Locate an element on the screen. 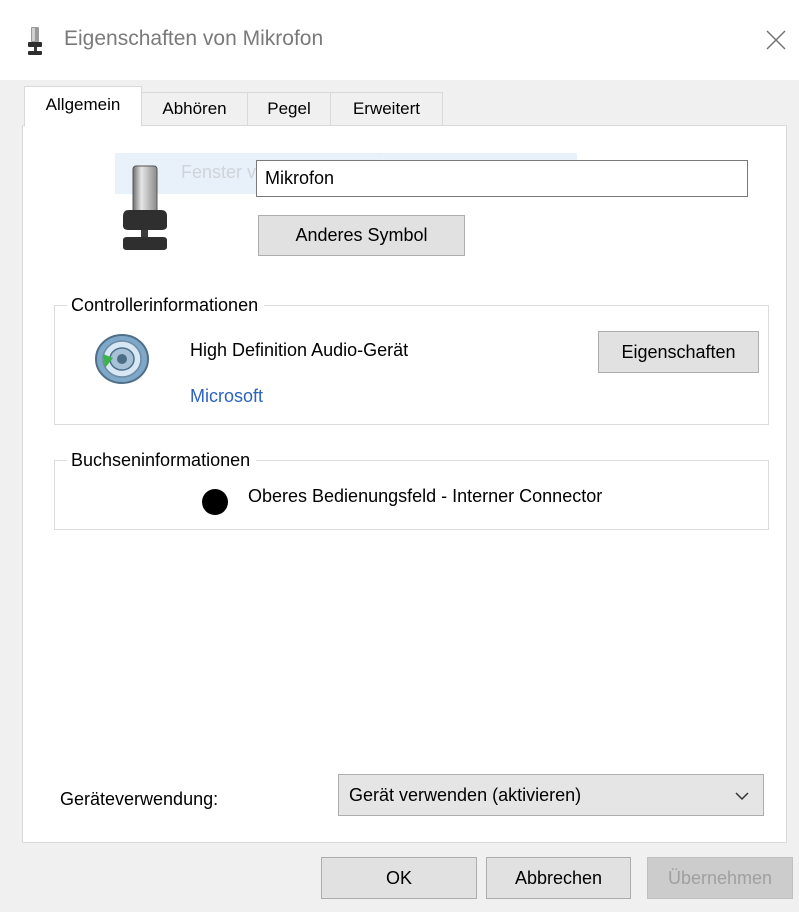  controller-properties-button: Eigenschaften is located at coordinates (678, 352).